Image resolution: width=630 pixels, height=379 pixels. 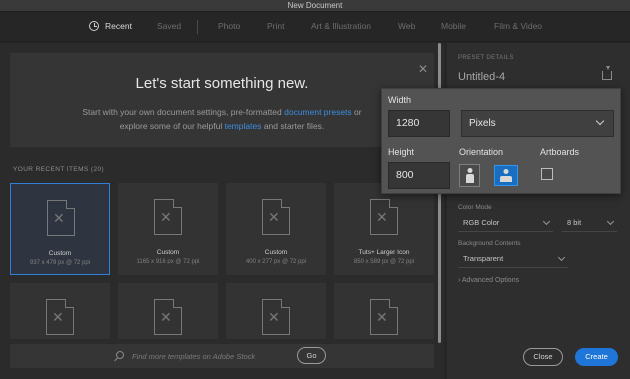 What do you see at coordinates (97, 169) in the screenshot?
I see `recent-items-count: (20)` at bounding box center [97, 169].